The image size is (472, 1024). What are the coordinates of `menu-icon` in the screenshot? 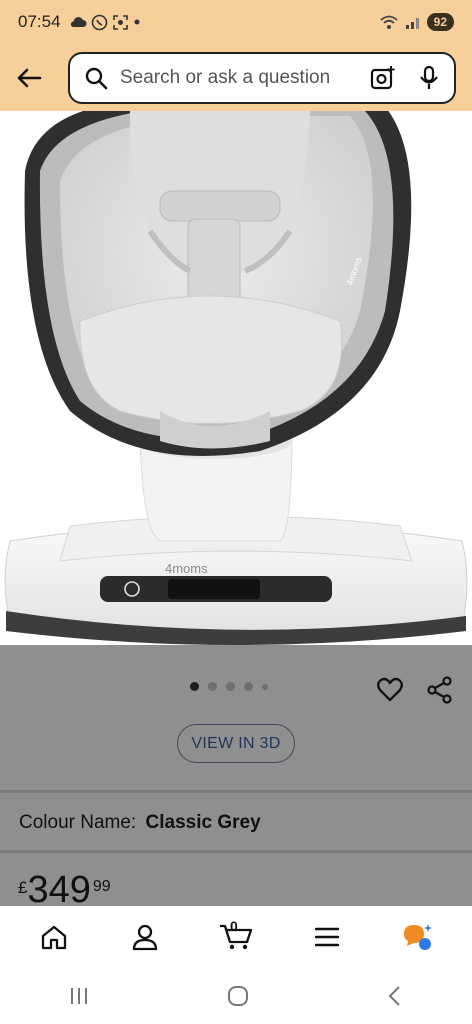 It's located at (327, 937).